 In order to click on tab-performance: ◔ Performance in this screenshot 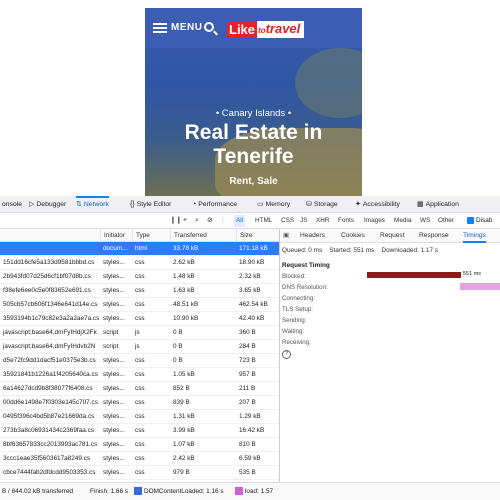, I will do `click(214, 204)`.